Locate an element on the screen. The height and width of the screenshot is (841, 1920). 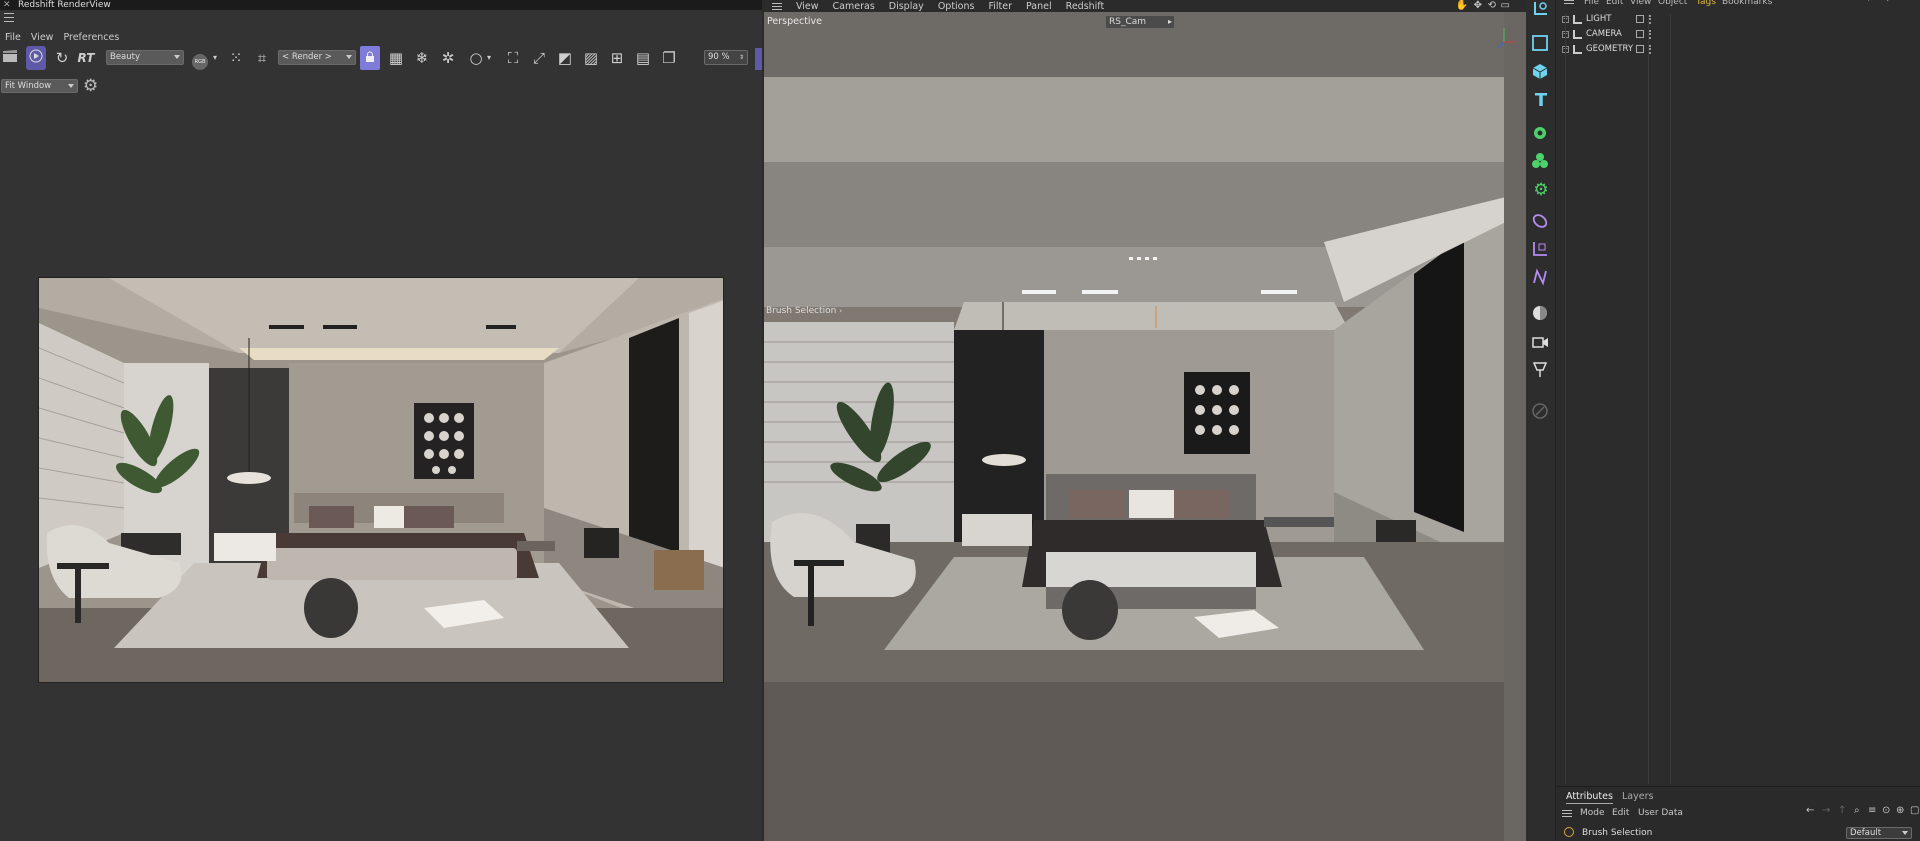
field-icon is located at coordinates (1541, 250).